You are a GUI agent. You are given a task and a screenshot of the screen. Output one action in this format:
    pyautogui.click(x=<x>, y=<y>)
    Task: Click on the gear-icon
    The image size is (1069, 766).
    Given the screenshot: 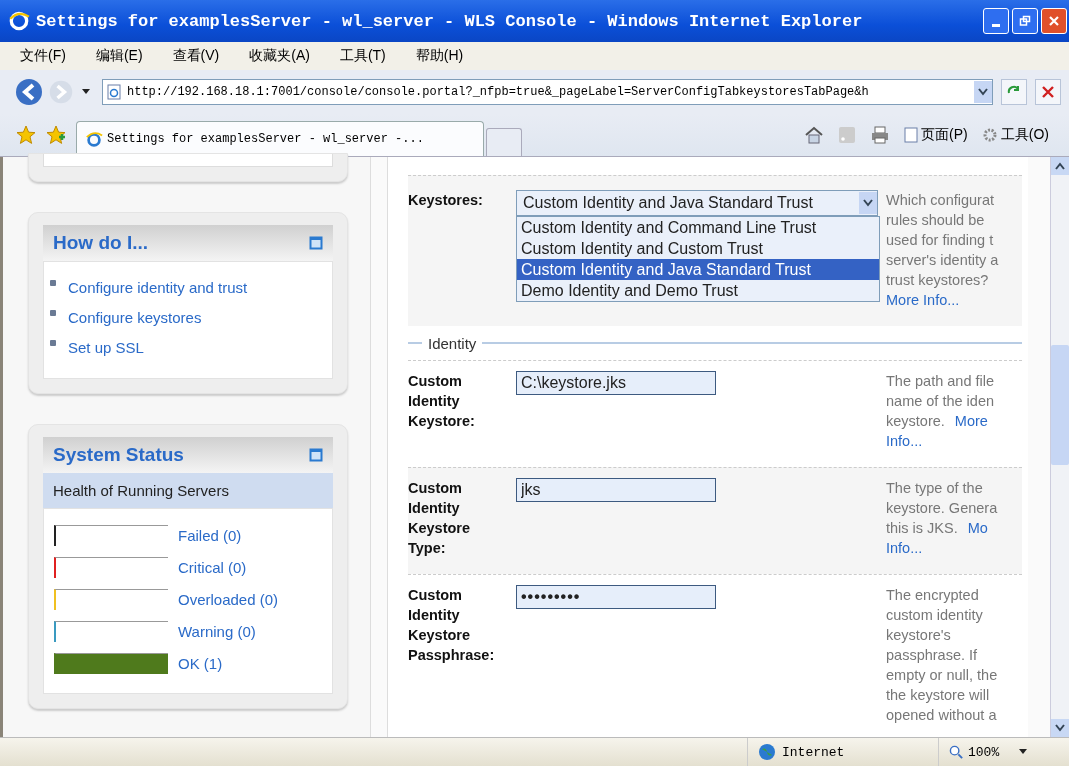 What is the action you would take?
    pyautogui.click(x=989, y=135)
    